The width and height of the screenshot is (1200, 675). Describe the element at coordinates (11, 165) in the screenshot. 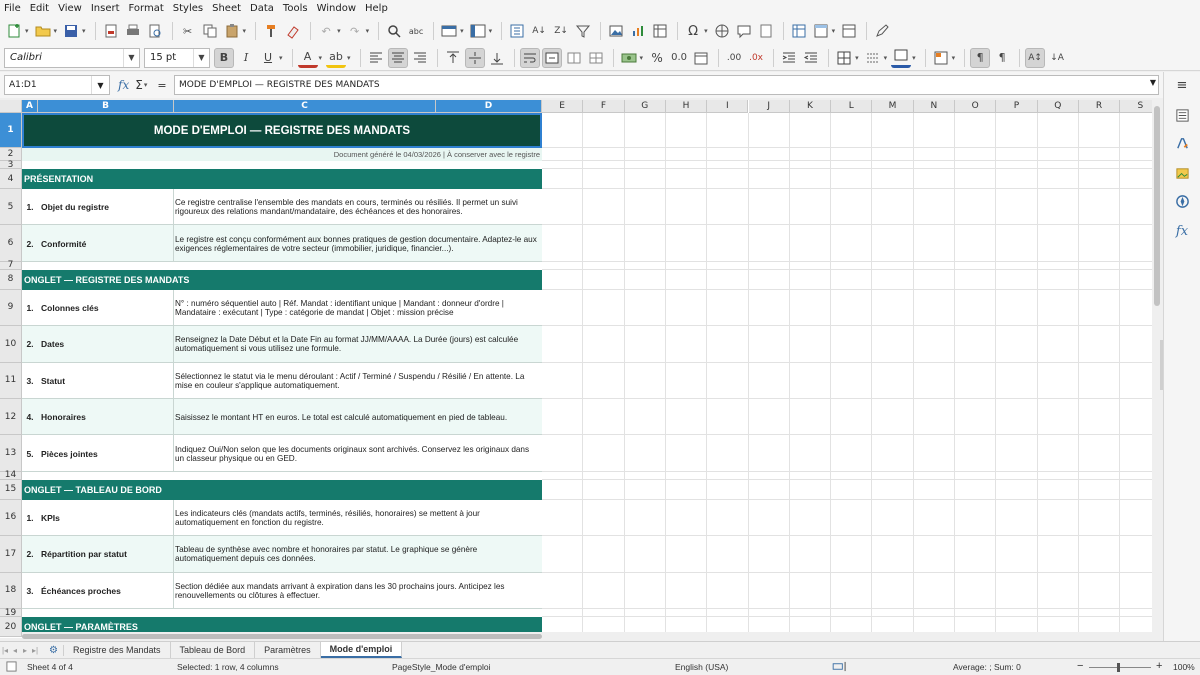

I see `row-header-3: 3` at that location.